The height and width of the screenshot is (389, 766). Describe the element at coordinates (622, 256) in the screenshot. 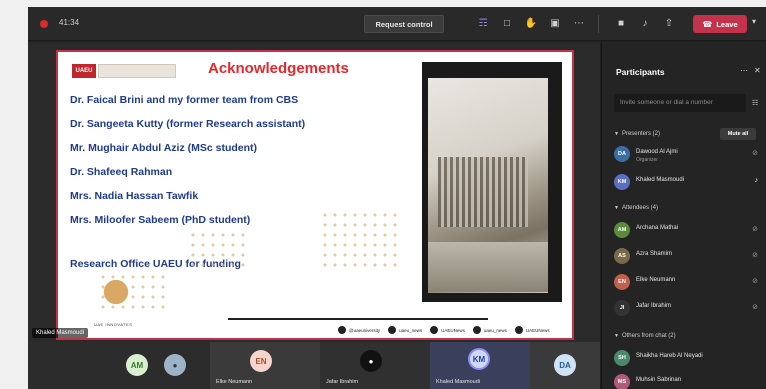

I see `avatar: AS` at that location.